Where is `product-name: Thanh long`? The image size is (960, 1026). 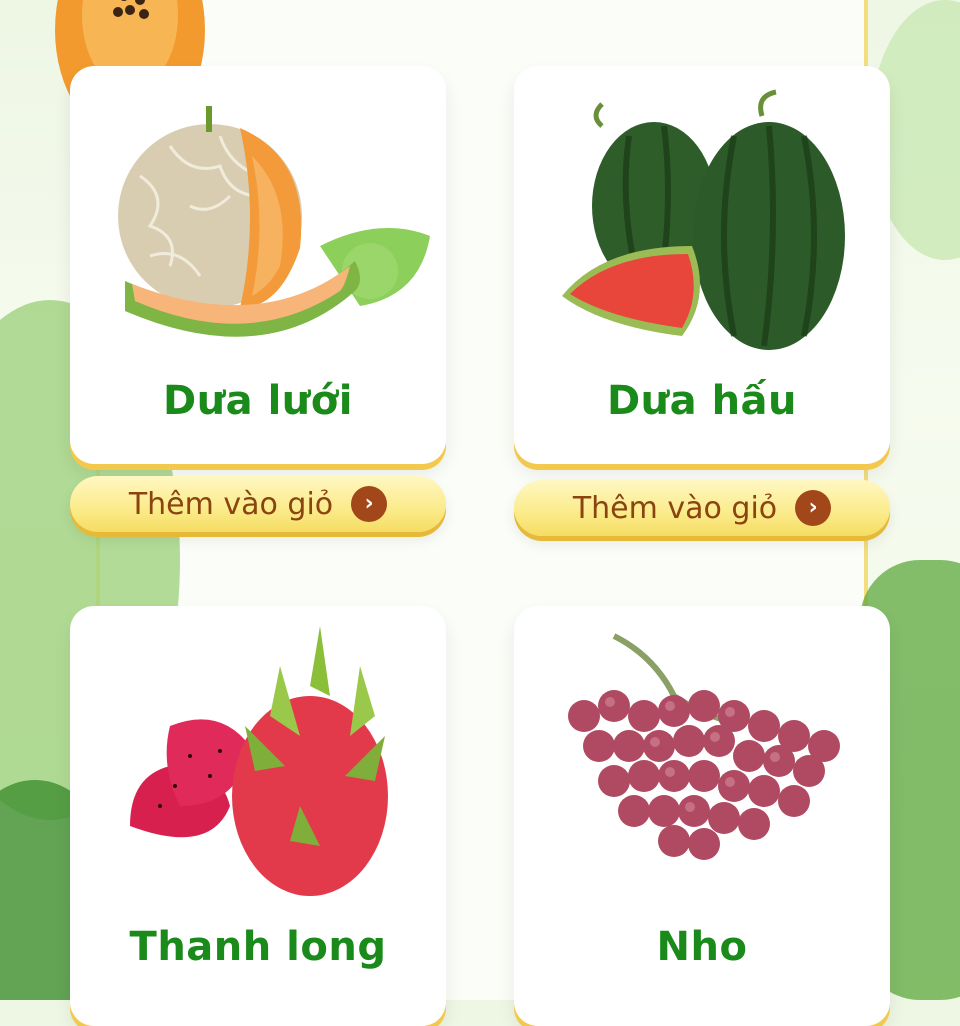
product-name: Thanh long is located at coordinates (258, 947).